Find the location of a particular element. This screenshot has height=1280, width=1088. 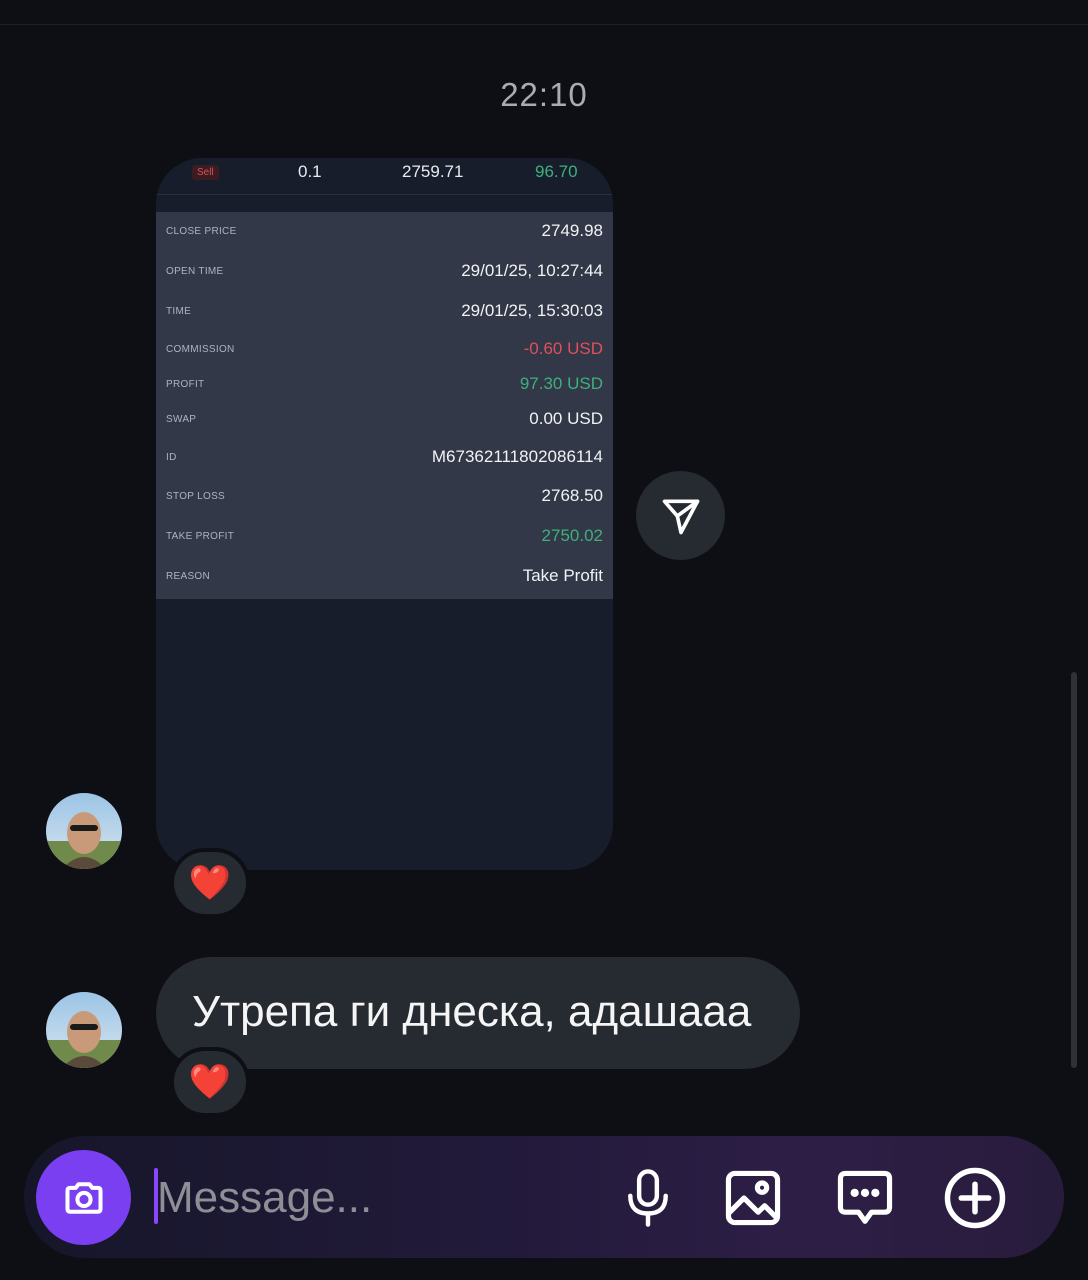

detail-row: STOP LOSS 2768.50 is located at coordinates (384, 498).